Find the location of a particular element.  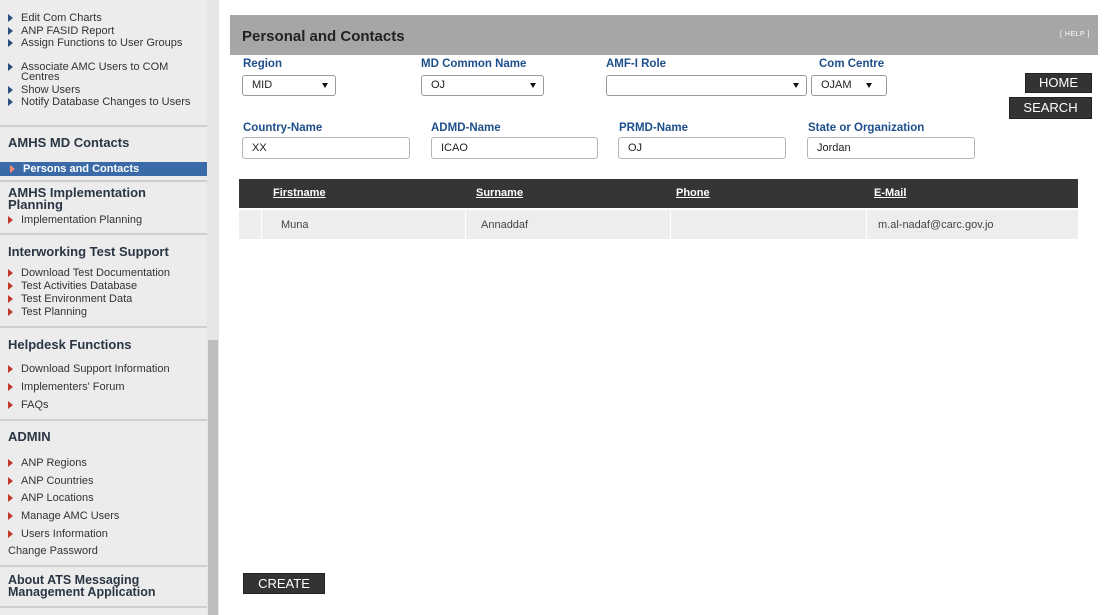

sidebar-item-persons-and-contacts: Persons and Contacts is located at coordinates (103, 169).